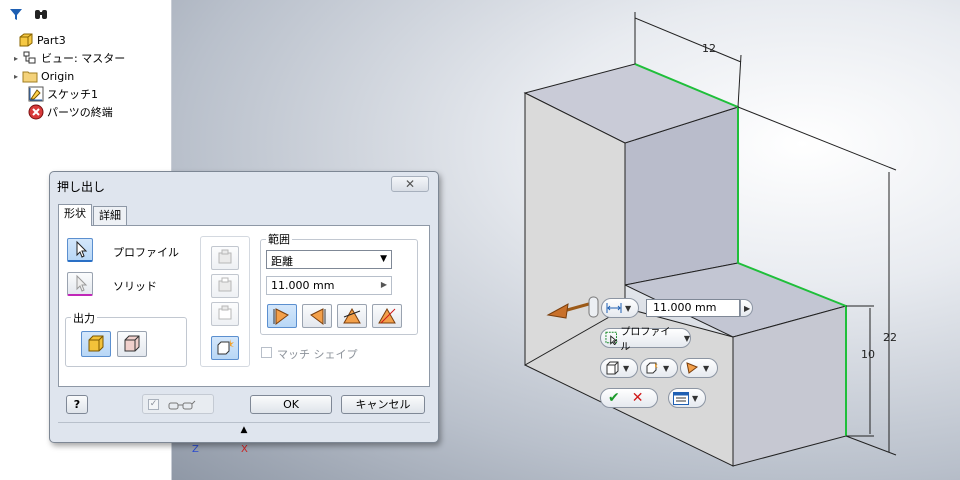 The width and height of the screenshot is (960, 480). I want to click on ok-check-icon: ✔, so click(614, 398).